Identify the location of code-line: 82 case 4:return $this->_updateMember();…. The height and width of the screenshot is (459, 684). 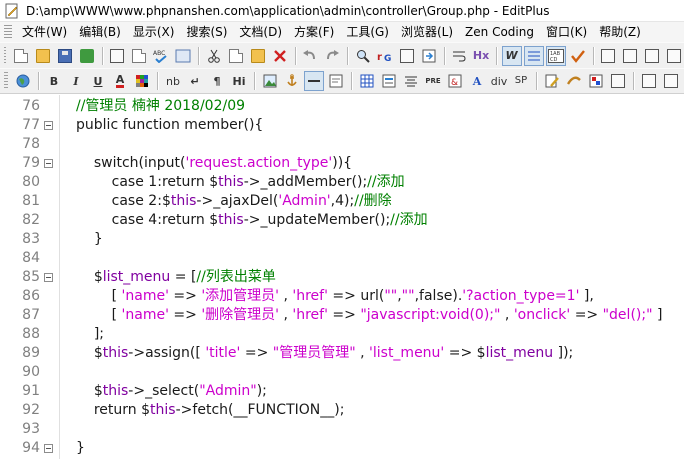
(342, 220).